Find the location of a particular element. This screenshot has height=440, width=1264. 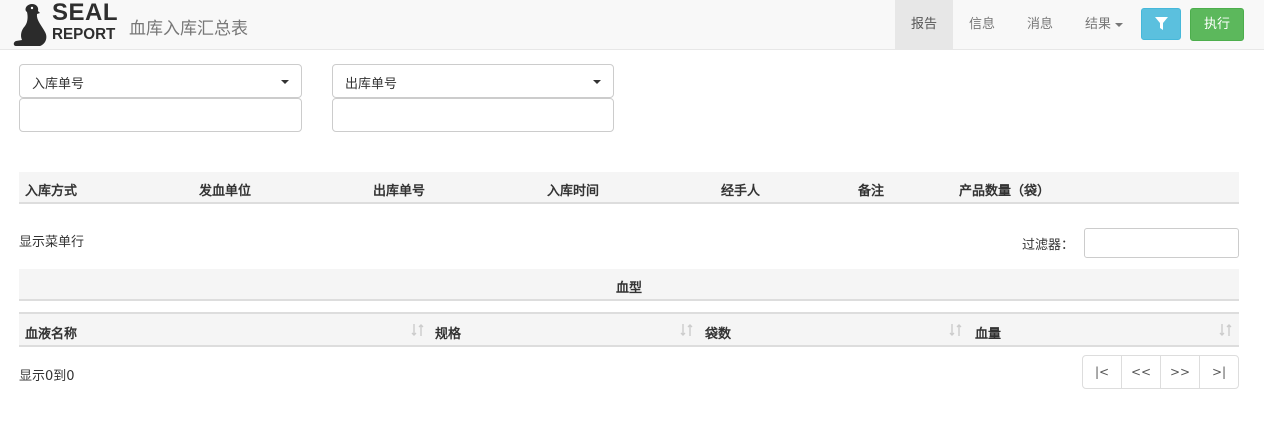

next-page-button: >> is located at coordinates (1180, 372).